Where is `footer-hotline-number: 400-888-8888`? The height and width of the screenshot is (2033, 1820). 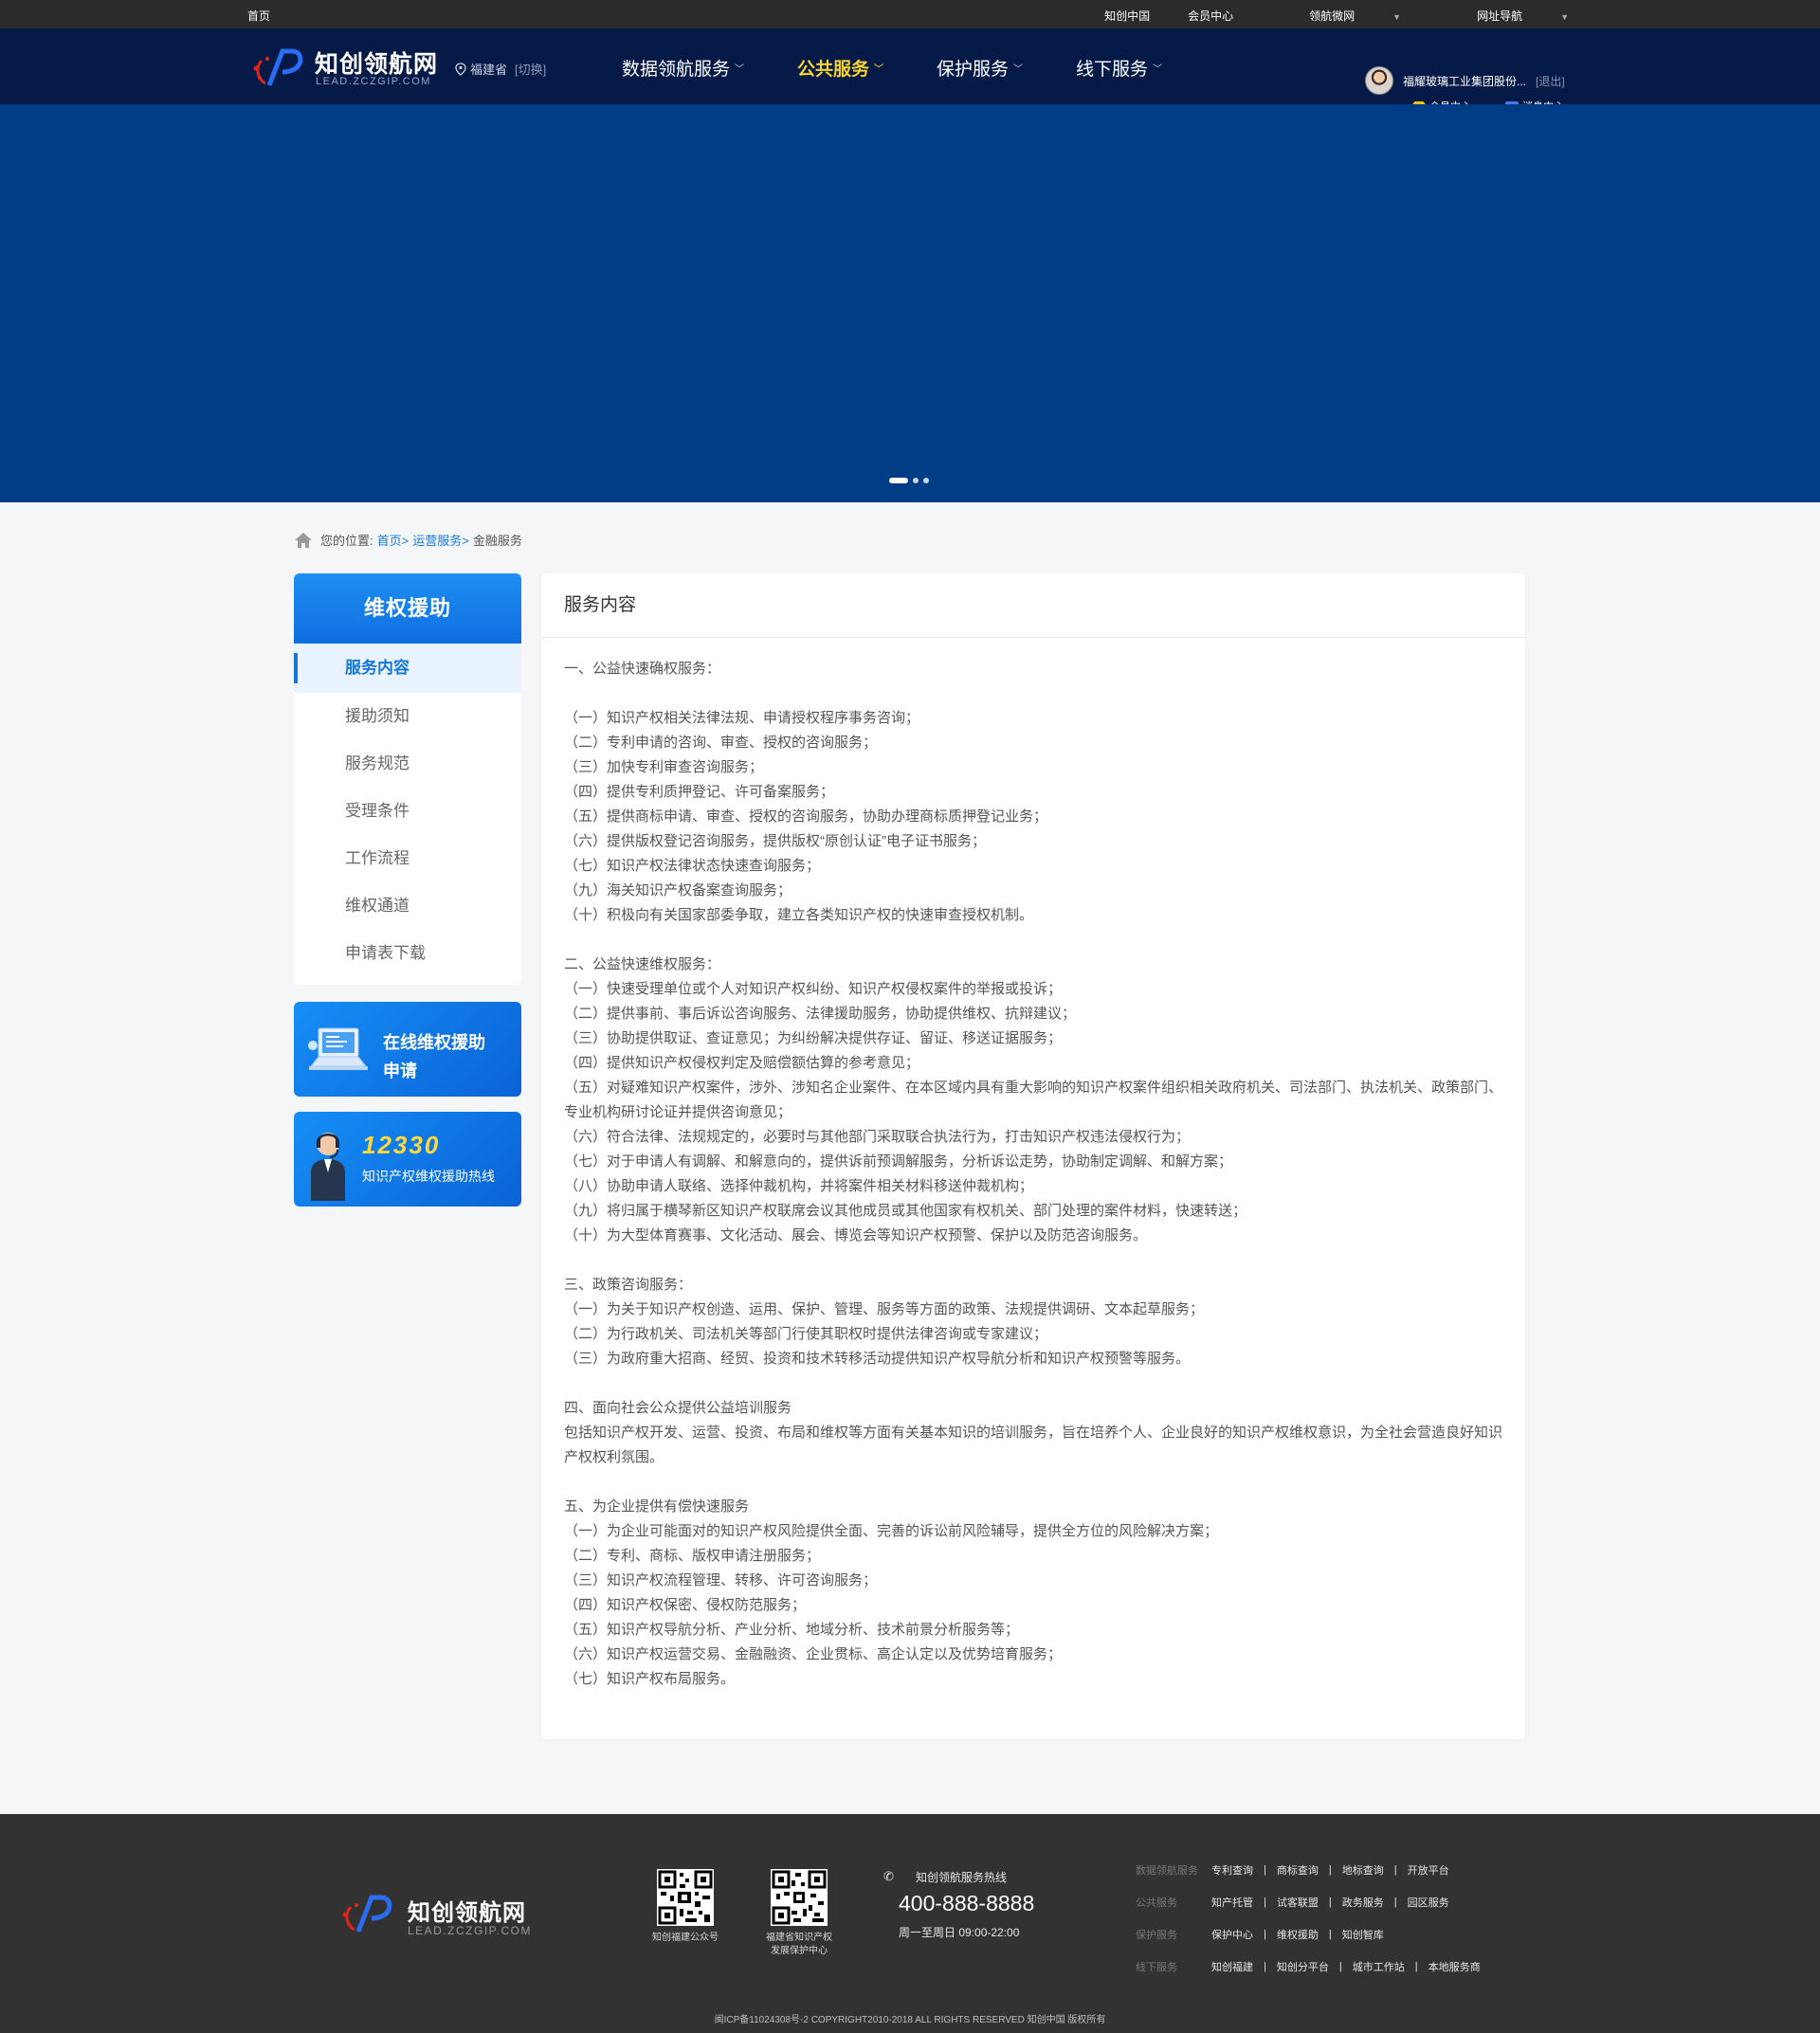
footer-hotline-number: 400-888-8888 is located at coordinates (967, 1903).